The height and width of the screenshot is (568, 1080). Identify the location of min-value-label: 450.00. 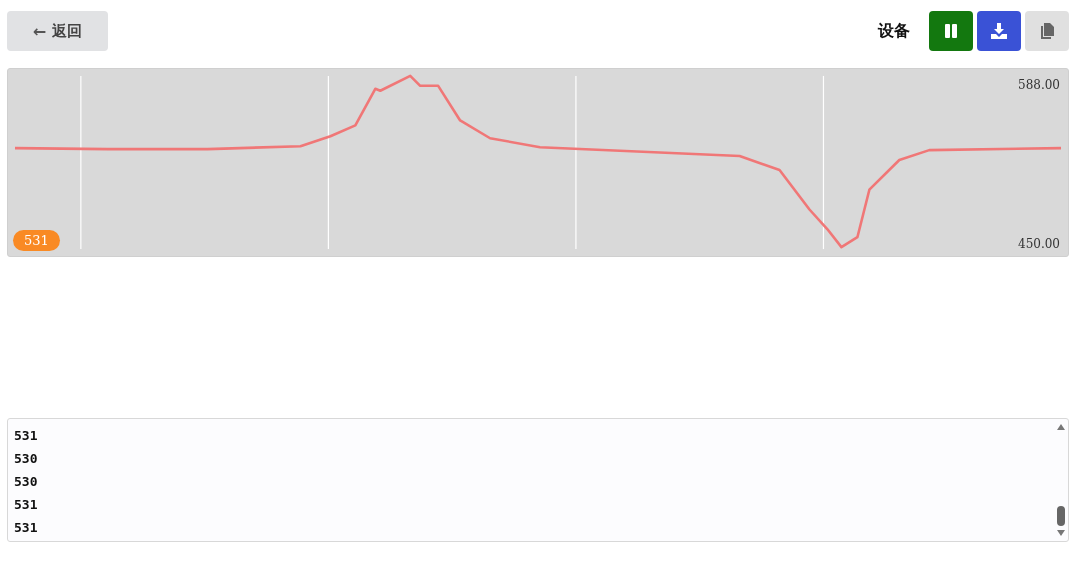
(1039, 244).